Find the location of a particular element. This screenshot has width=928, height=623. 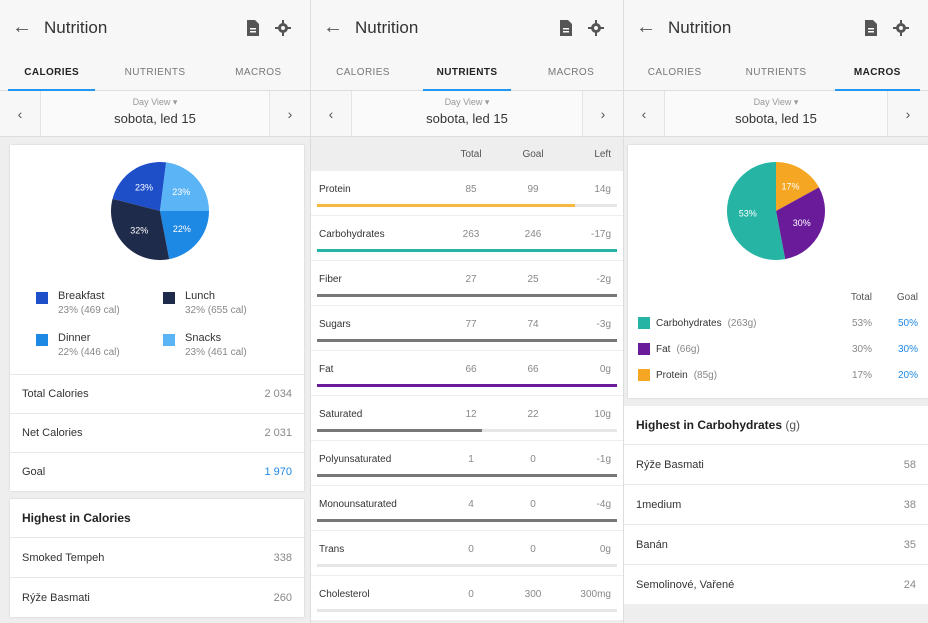

nutrient-total: 1 is located at coordinates (471, 459).